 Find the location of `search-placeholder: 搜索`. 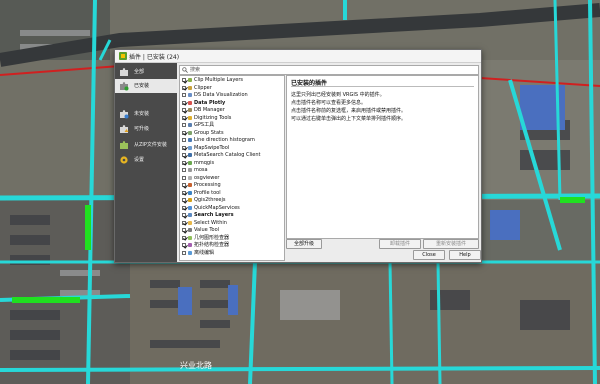

search-placeholder: 搜索 is located at coordinates (195, 70).